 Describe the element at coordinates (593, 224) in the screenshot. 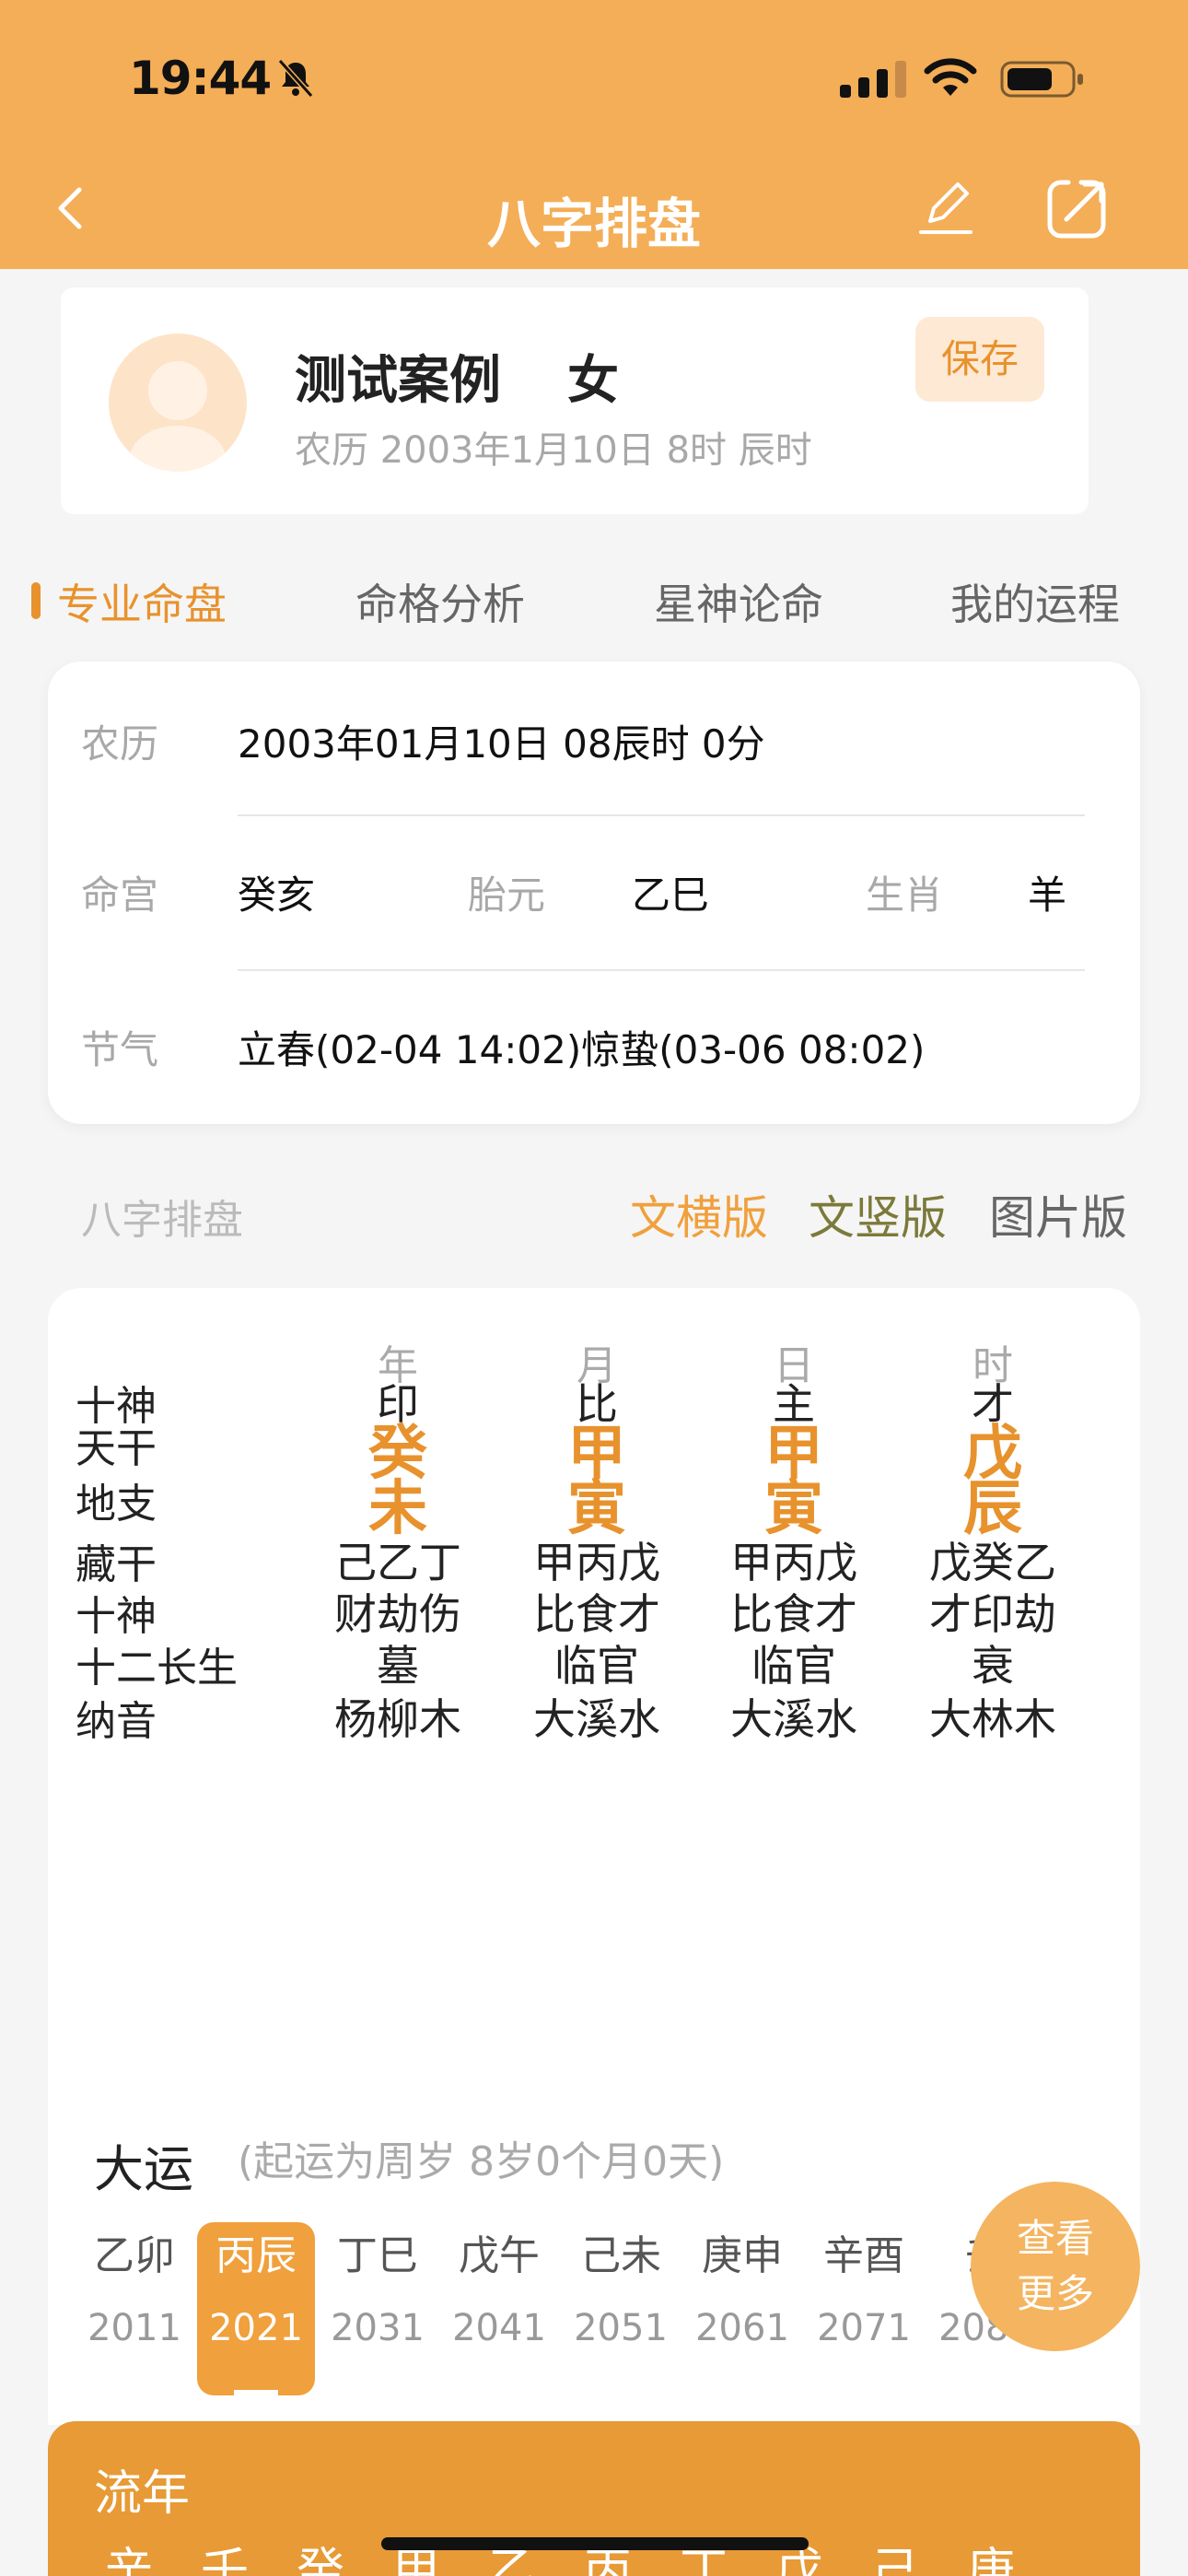

I see `page-title: 八字排盘` at that location.